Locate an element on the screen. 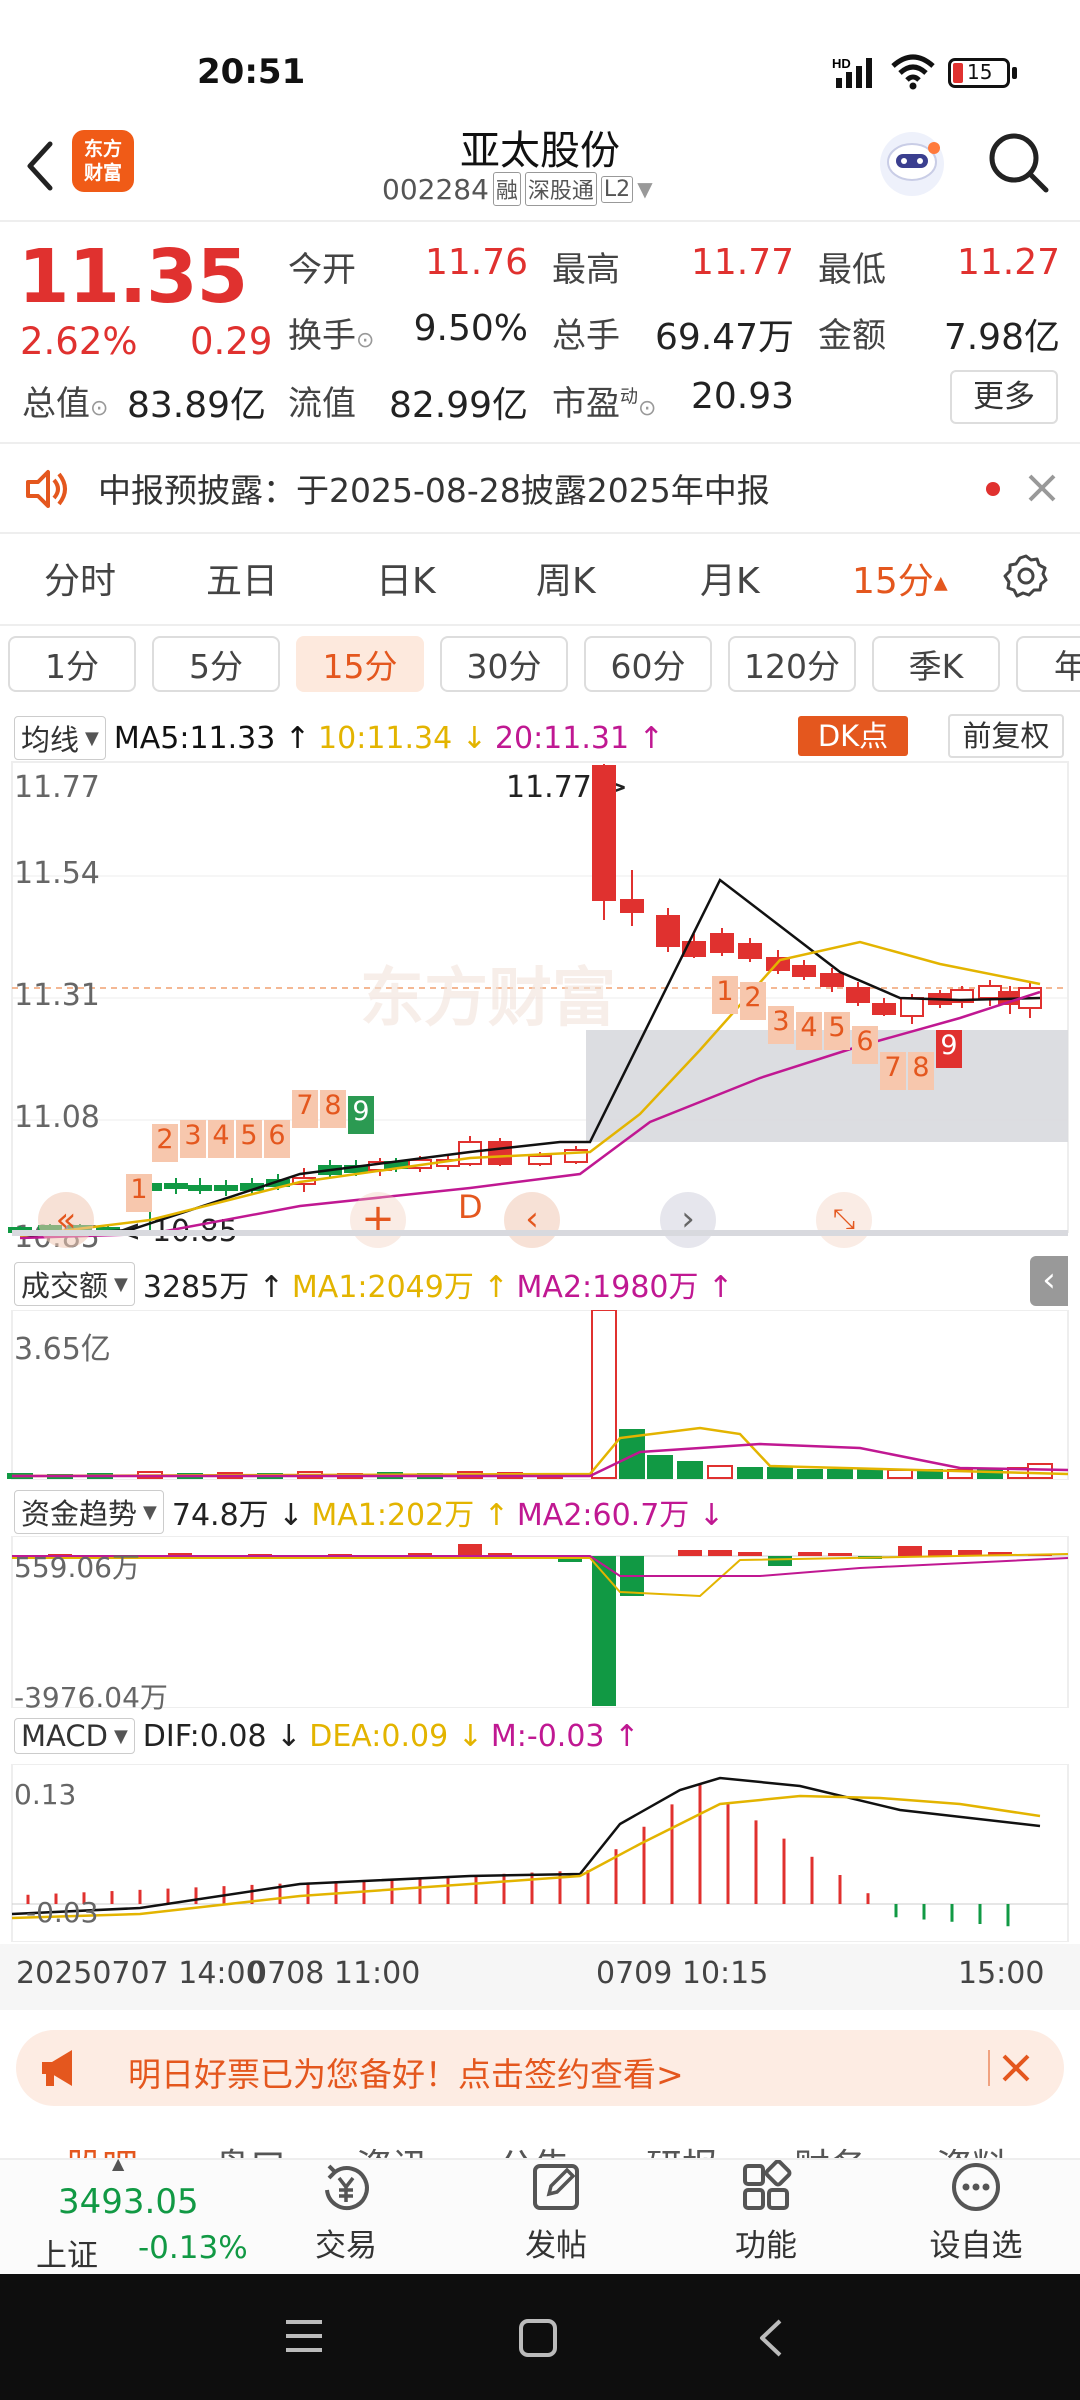  index-change: -0.13% is located at coordinates (193, 2248).